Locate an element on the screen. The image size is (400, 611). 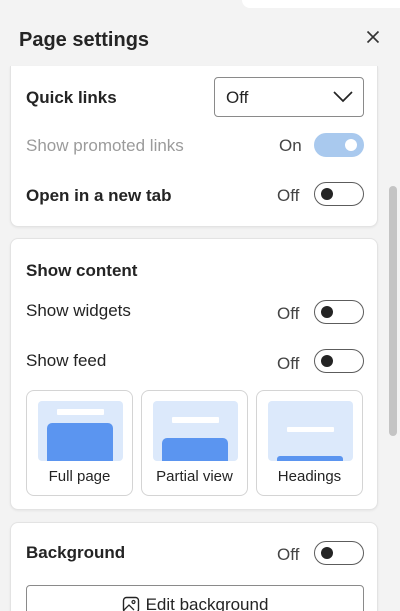
partial-view-preview is located at coordinates (195, 431).